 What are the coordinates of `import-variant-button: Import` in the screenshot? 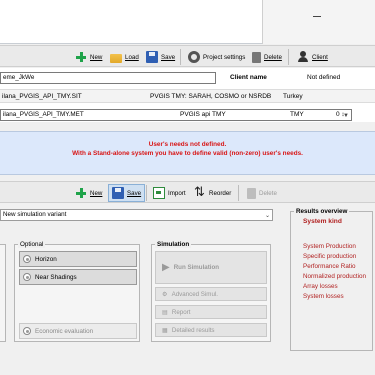 It's located at (169, 193).